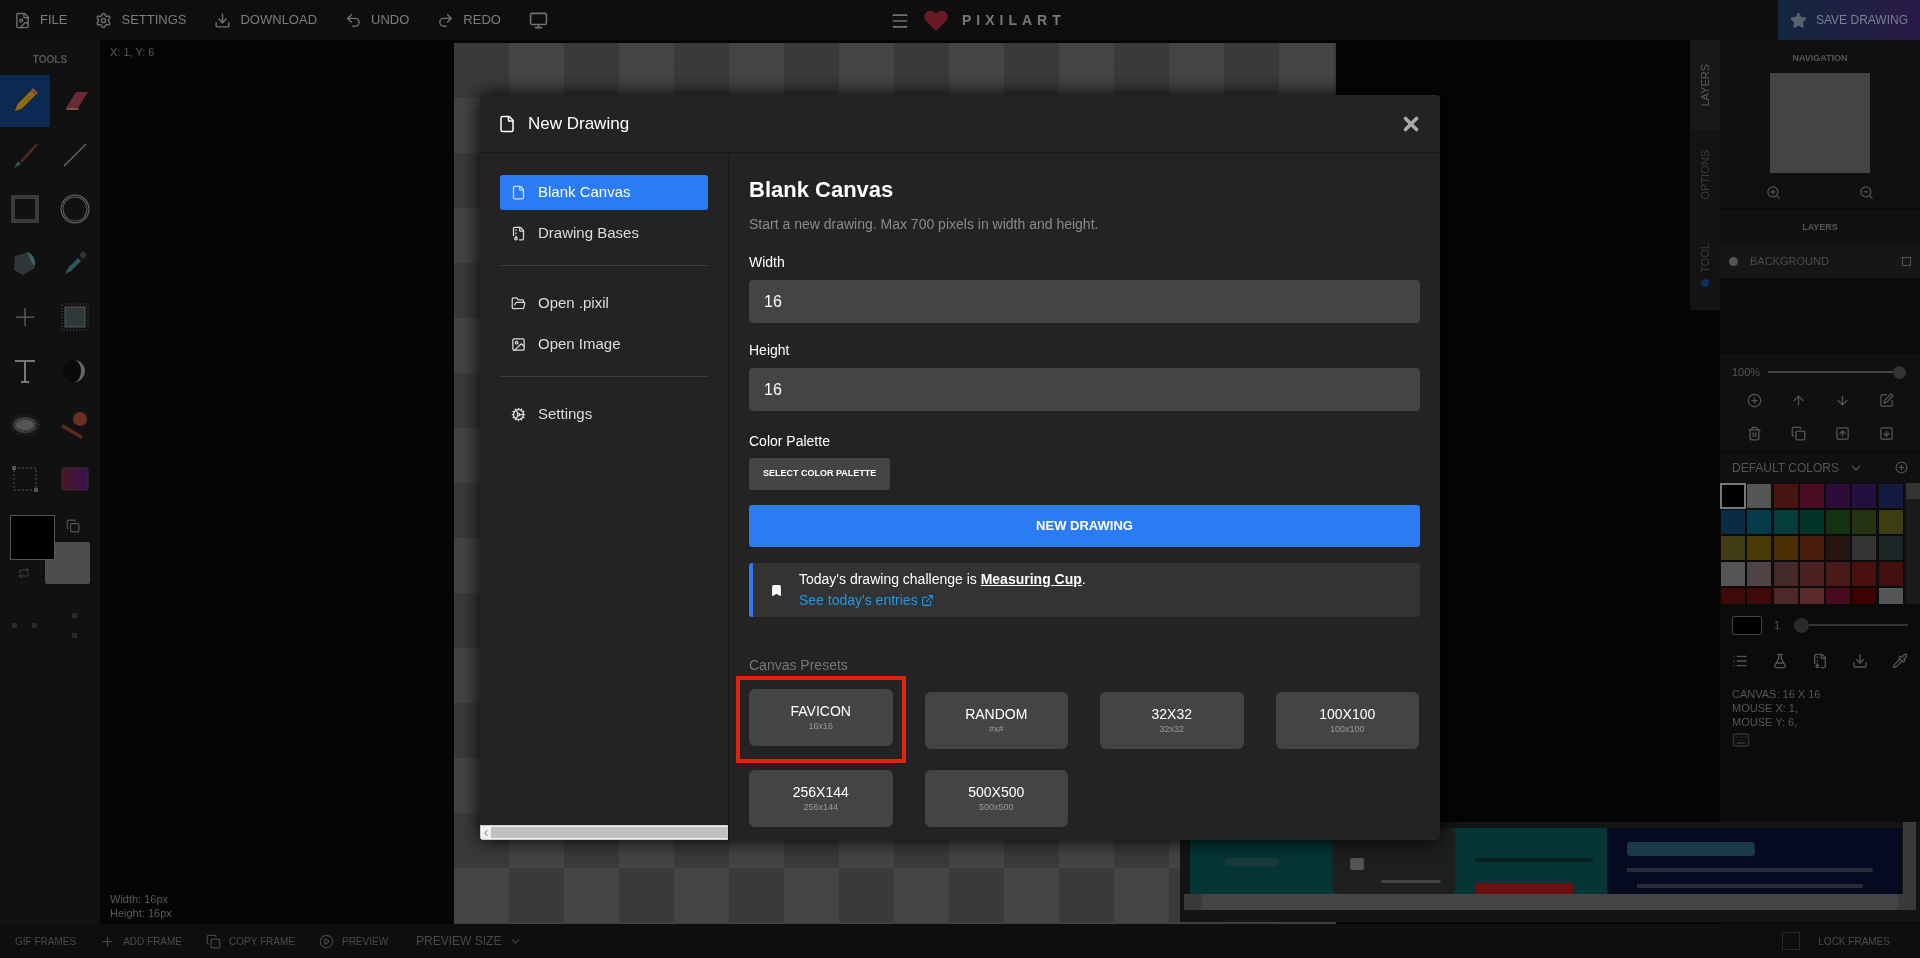 The width and height of the screenshot is (1920, 958). Describe the element at coordinates (24, 573) in the screenshot. I see `reset-colors-icon` at that location.